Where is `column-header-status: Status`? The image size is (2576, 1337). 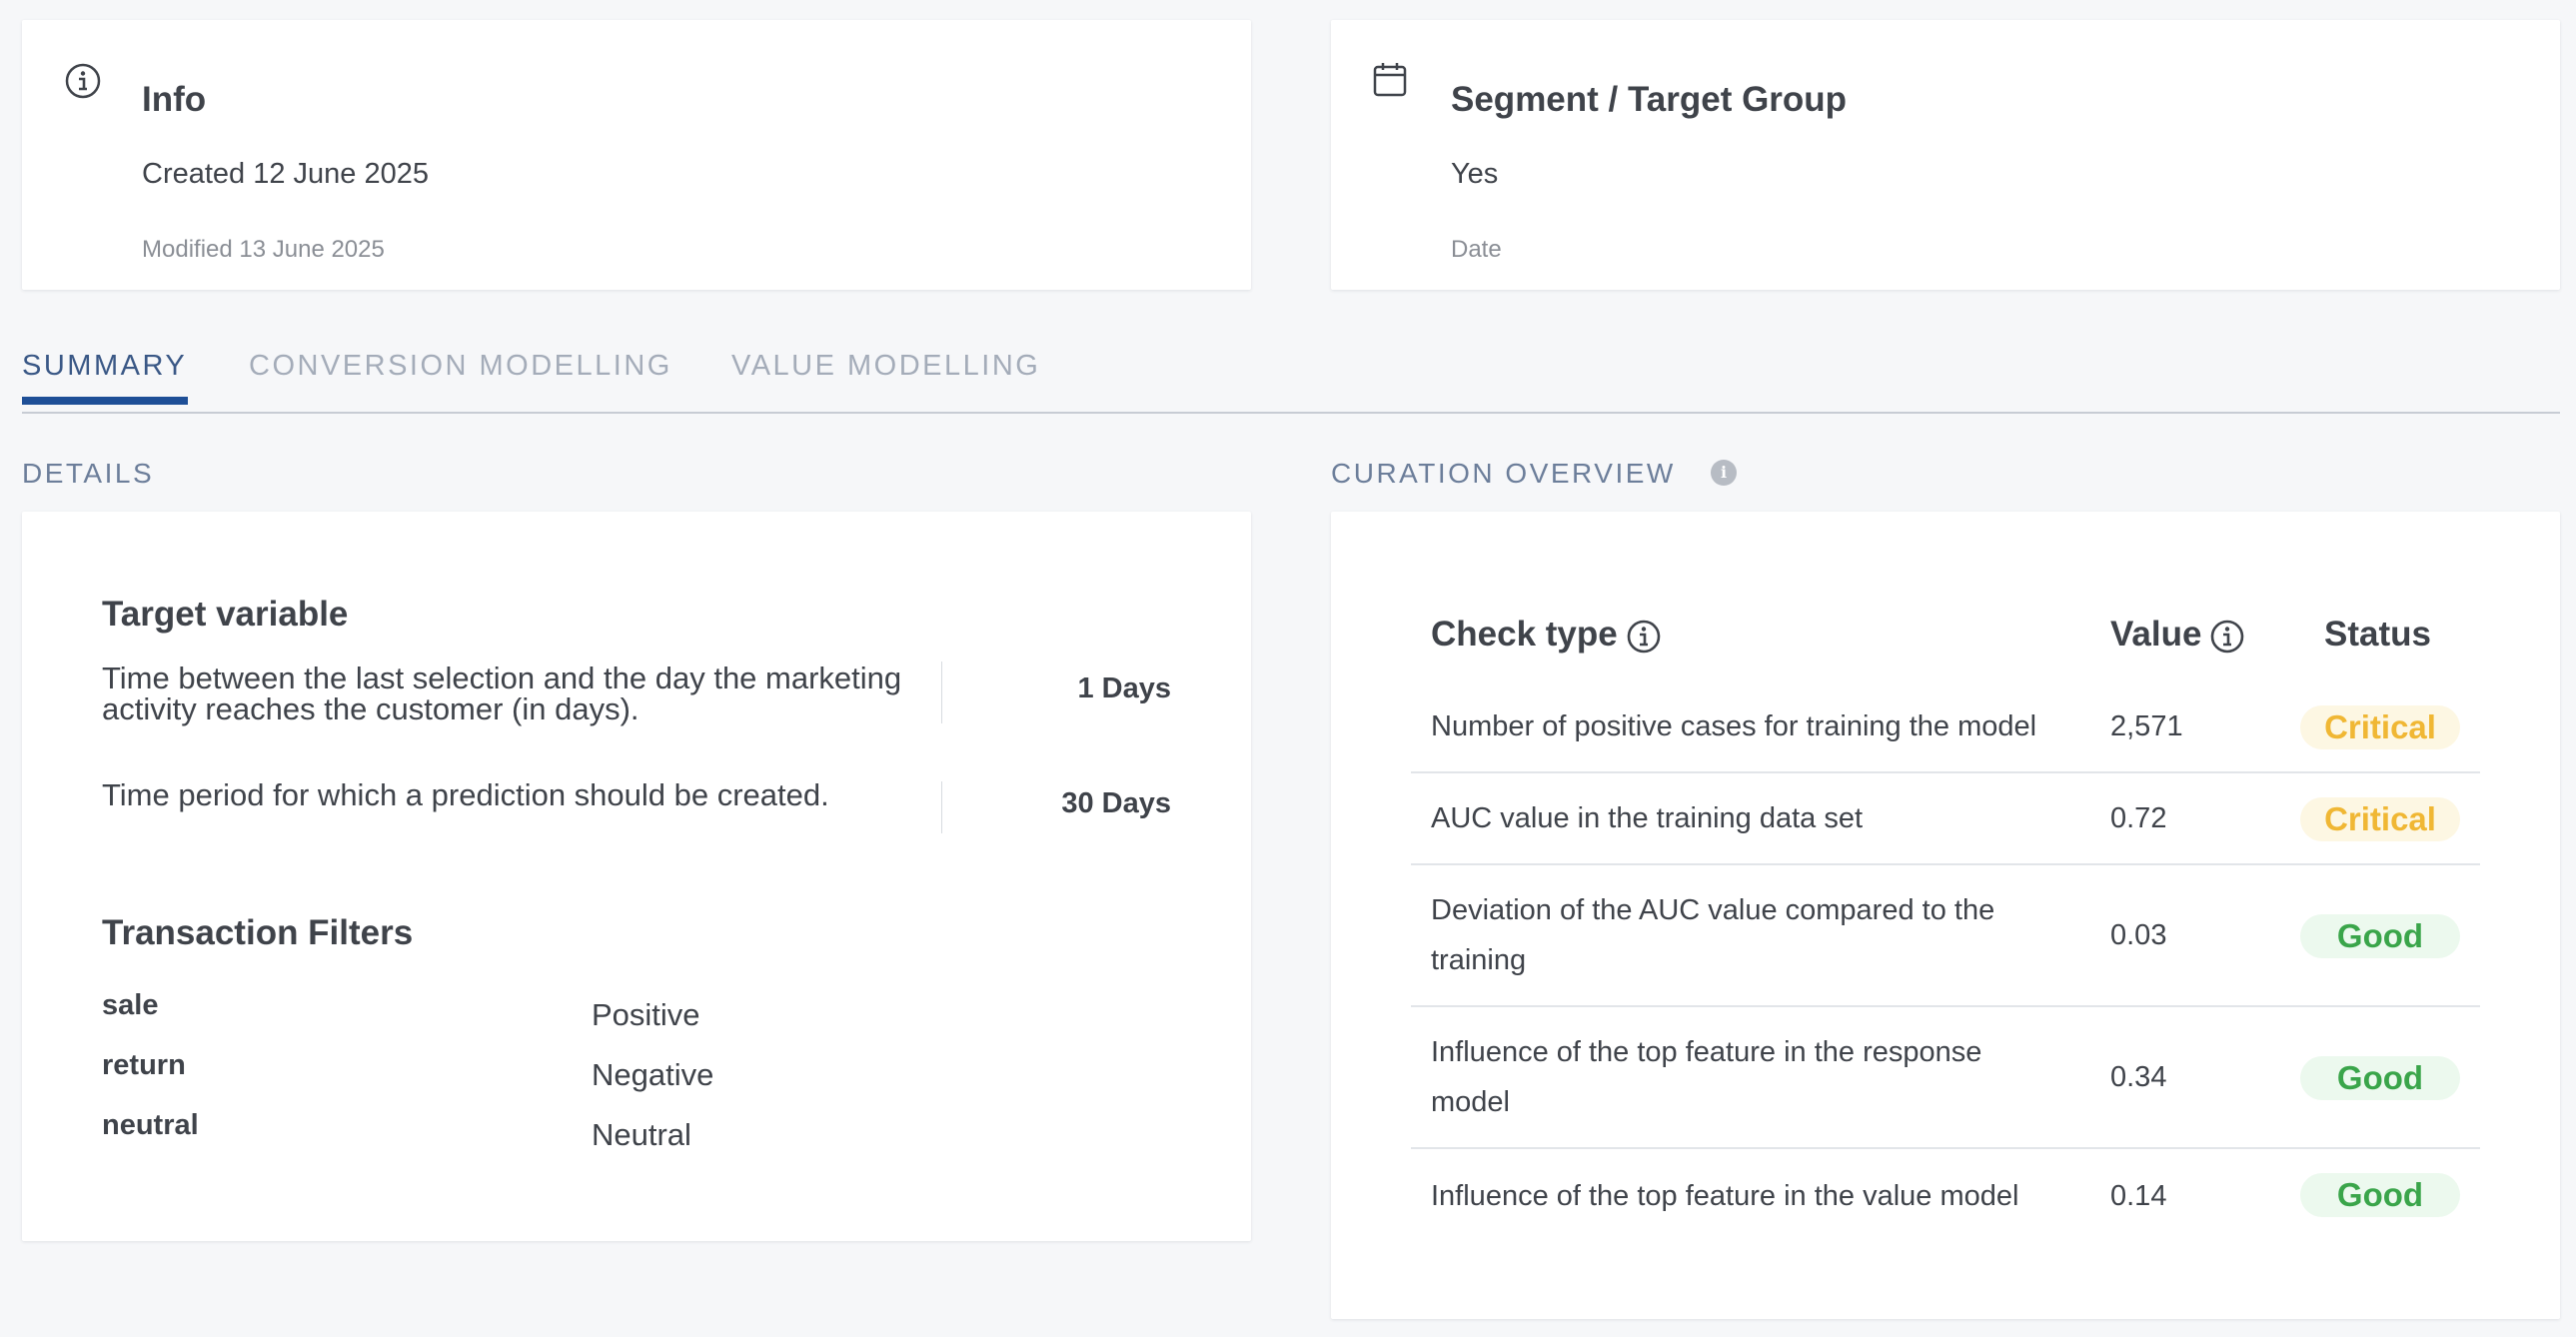 column-header-status: Status is located at coordinates (2377, 635).